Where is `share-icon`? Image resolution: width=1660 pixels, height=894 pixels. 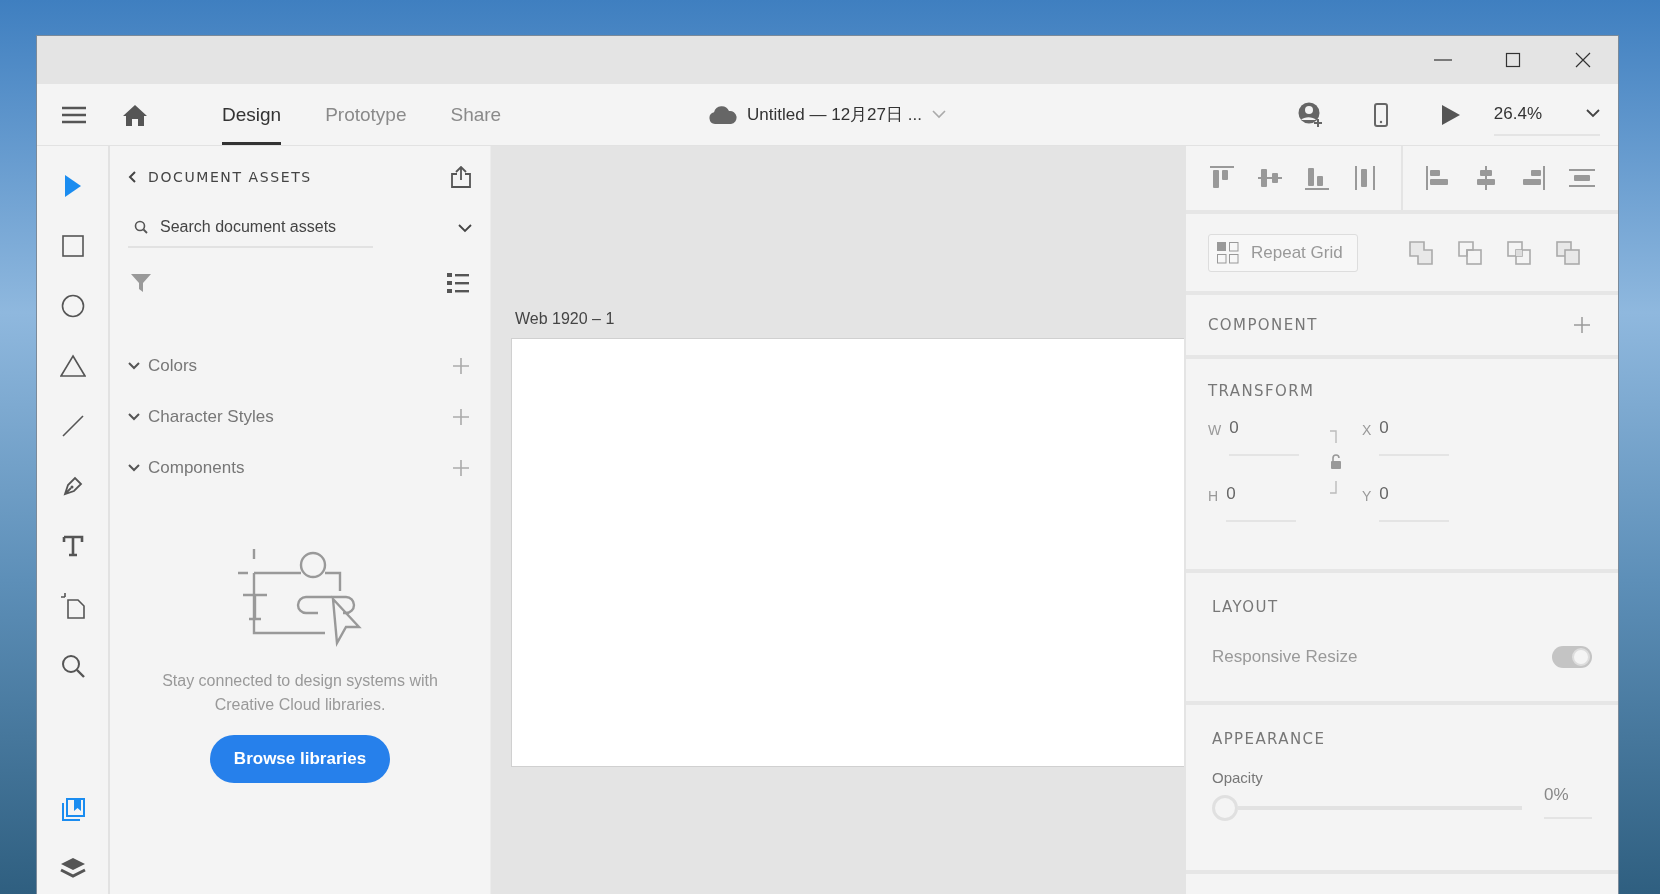 share-icon is located at coordinates (461, 177).